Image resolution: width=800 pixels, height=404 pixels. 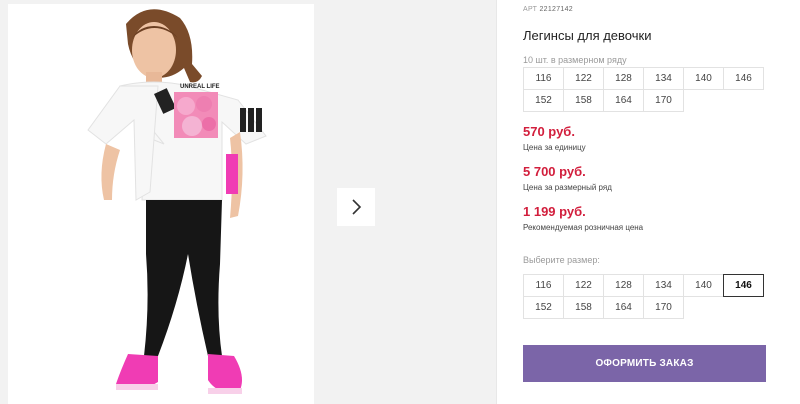 I want to click on set-price-label: Цена за размерный ряд, so click(x=567, y=187).